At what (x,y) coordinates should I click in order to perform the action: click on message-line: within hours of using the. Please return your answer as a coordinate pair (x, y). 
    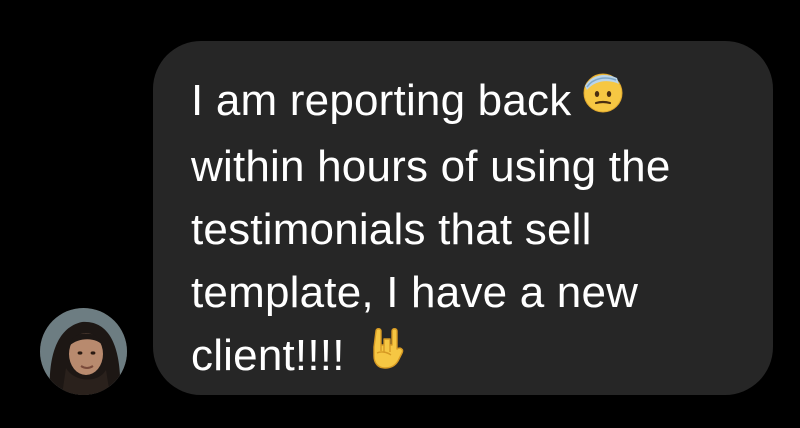
    Looking at the image, I should click on (431, 166).